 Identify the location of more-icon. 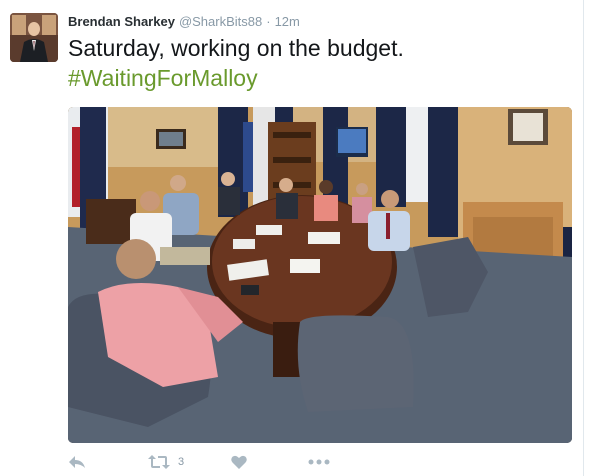
(319, 462).